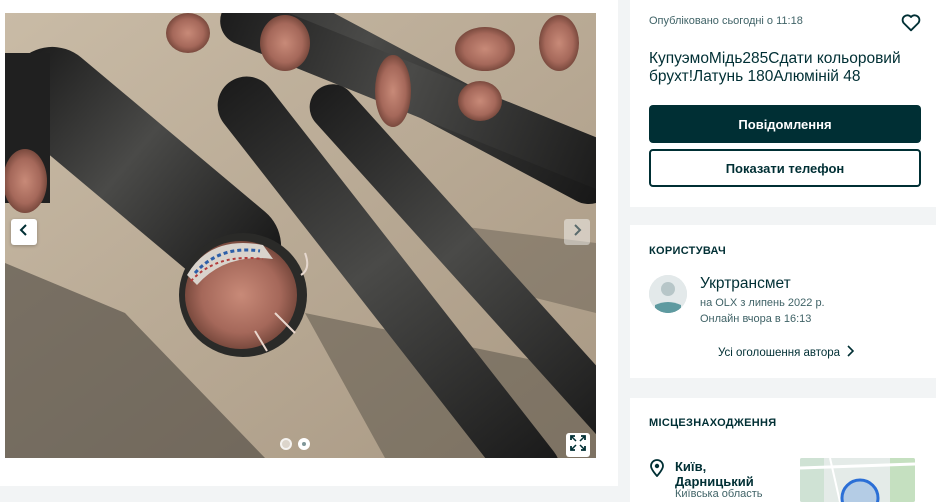 The image size is (936, 502). I want to click on user-member-since: на OLX з липень 2022 р., so click(762, 303).